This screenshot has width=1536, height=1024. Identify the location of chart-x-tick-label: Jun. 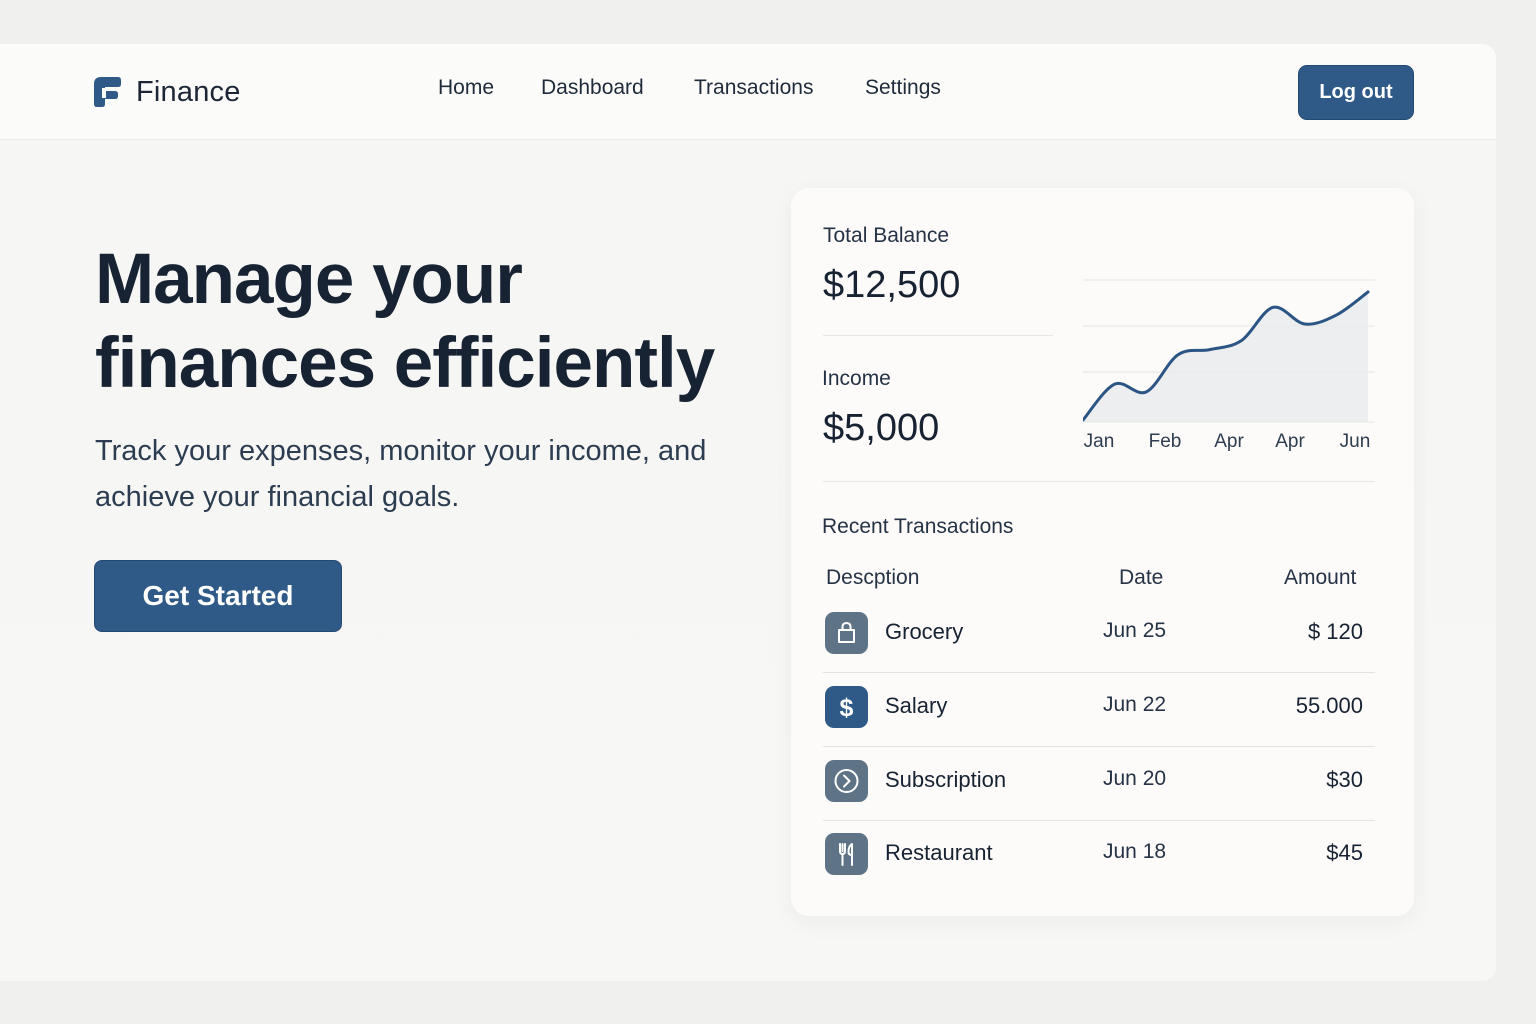
(1355, 441).